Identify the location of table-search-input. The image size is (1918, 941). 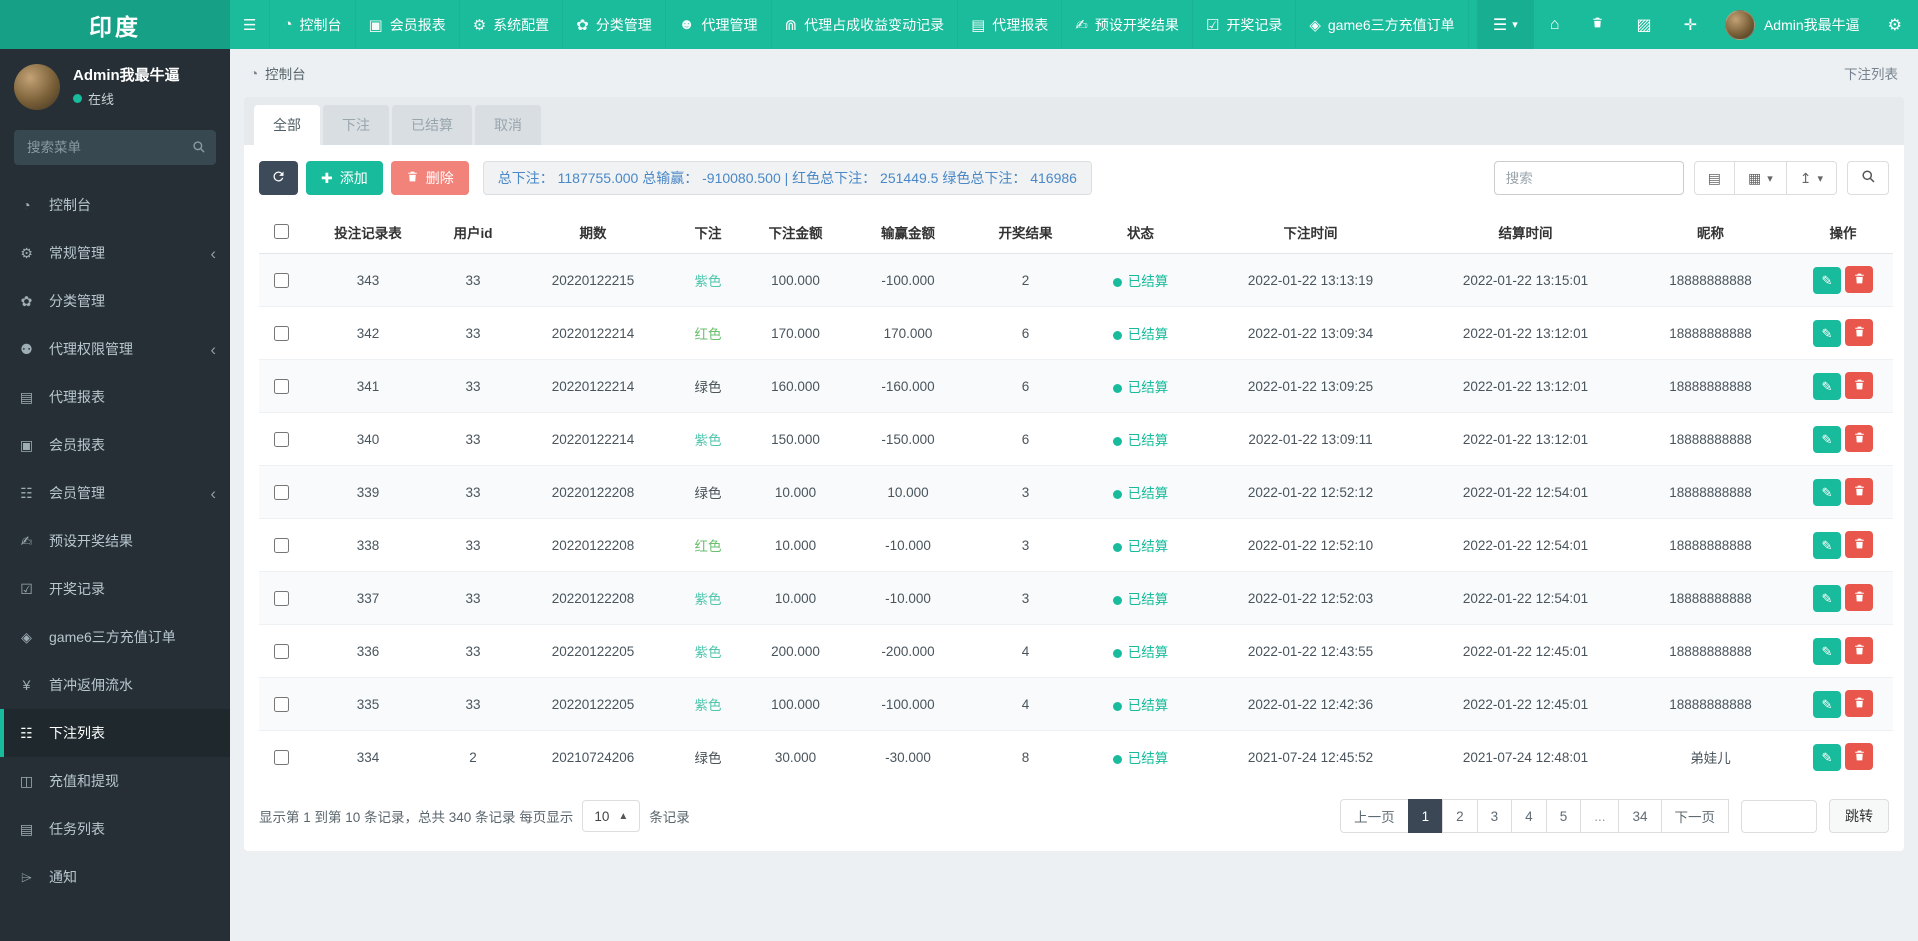
(1588, 178).